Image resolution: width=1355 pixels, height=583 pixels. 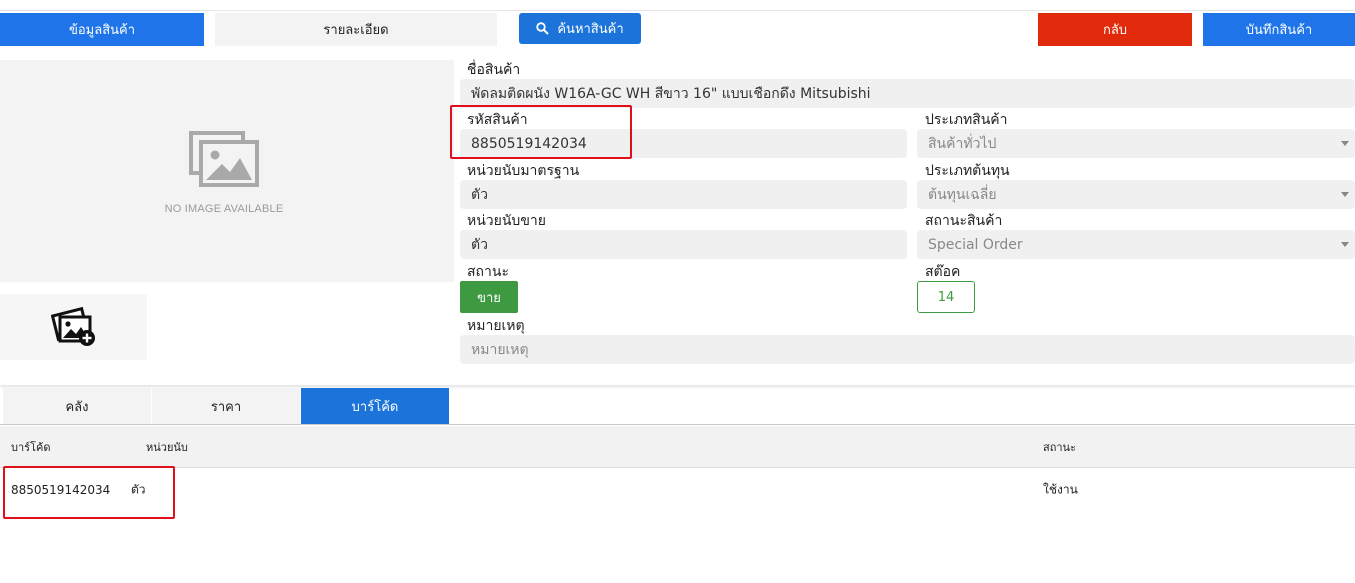 What do you see at coordinates (683, 194) in the screenshot?
I see `standard-unit-field: ตัว` at bounding box center [683, 194].